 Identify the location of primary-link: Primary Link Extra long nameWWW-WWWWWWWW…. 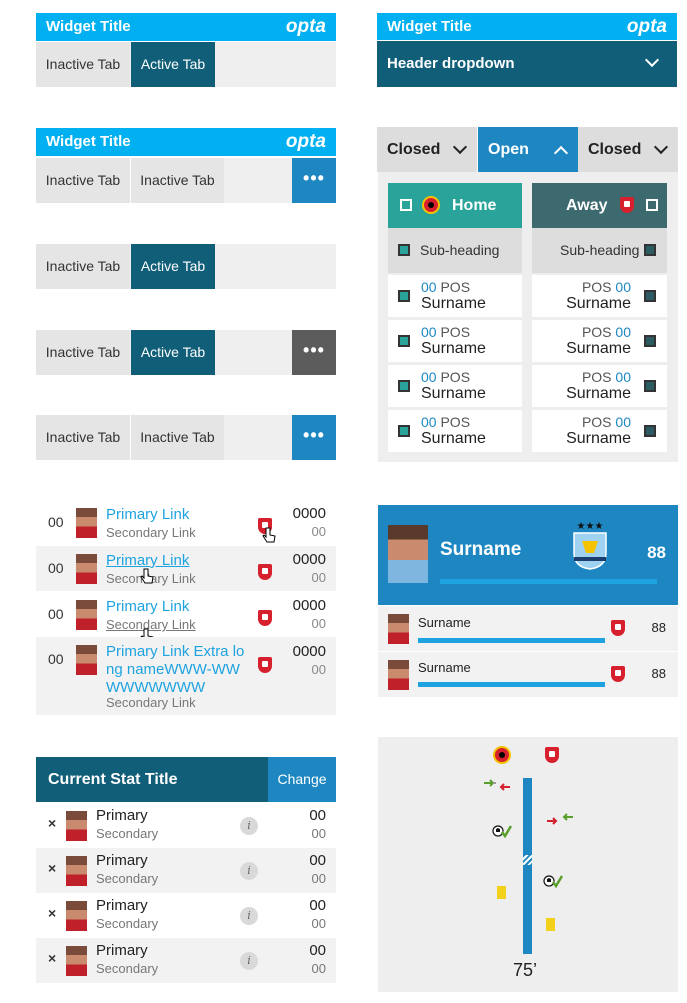
(176, 670).